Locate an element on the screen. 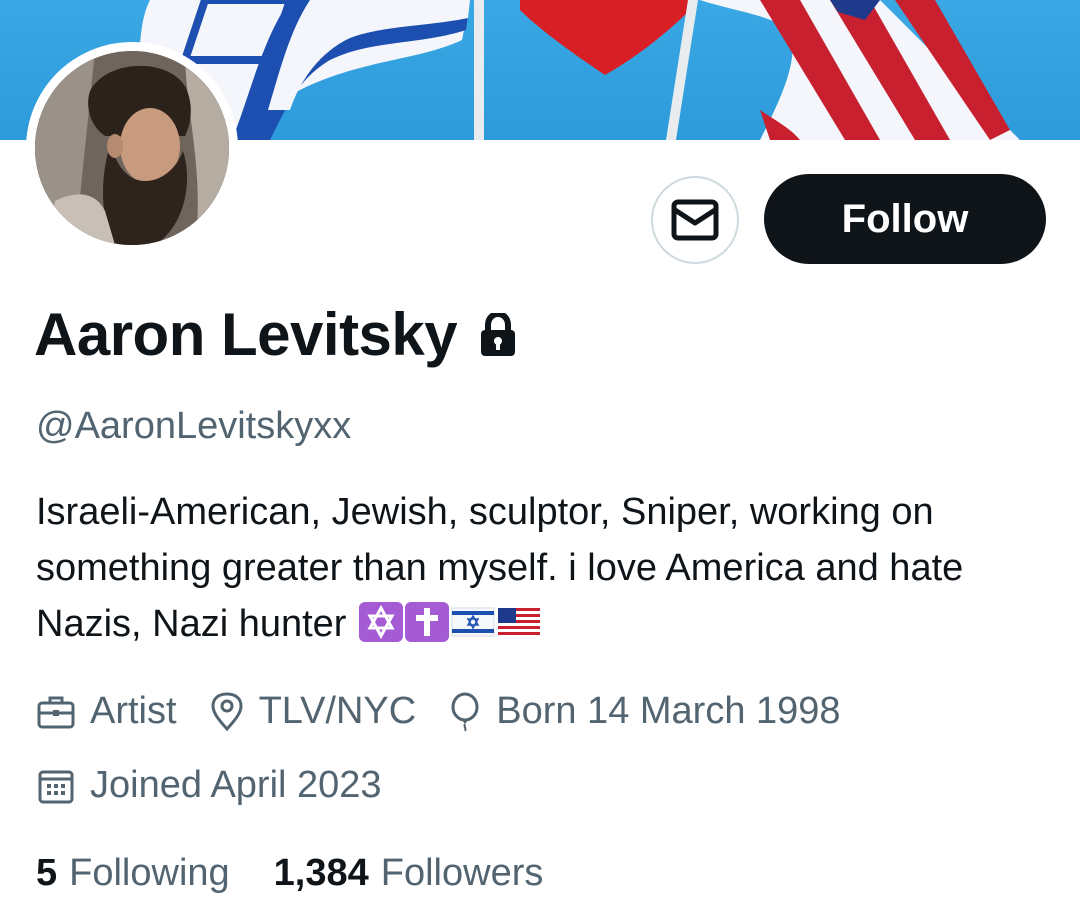 The width and height of the screenshot is (1080, 915). profession-label: Artist is located at coordinates (133, 711).